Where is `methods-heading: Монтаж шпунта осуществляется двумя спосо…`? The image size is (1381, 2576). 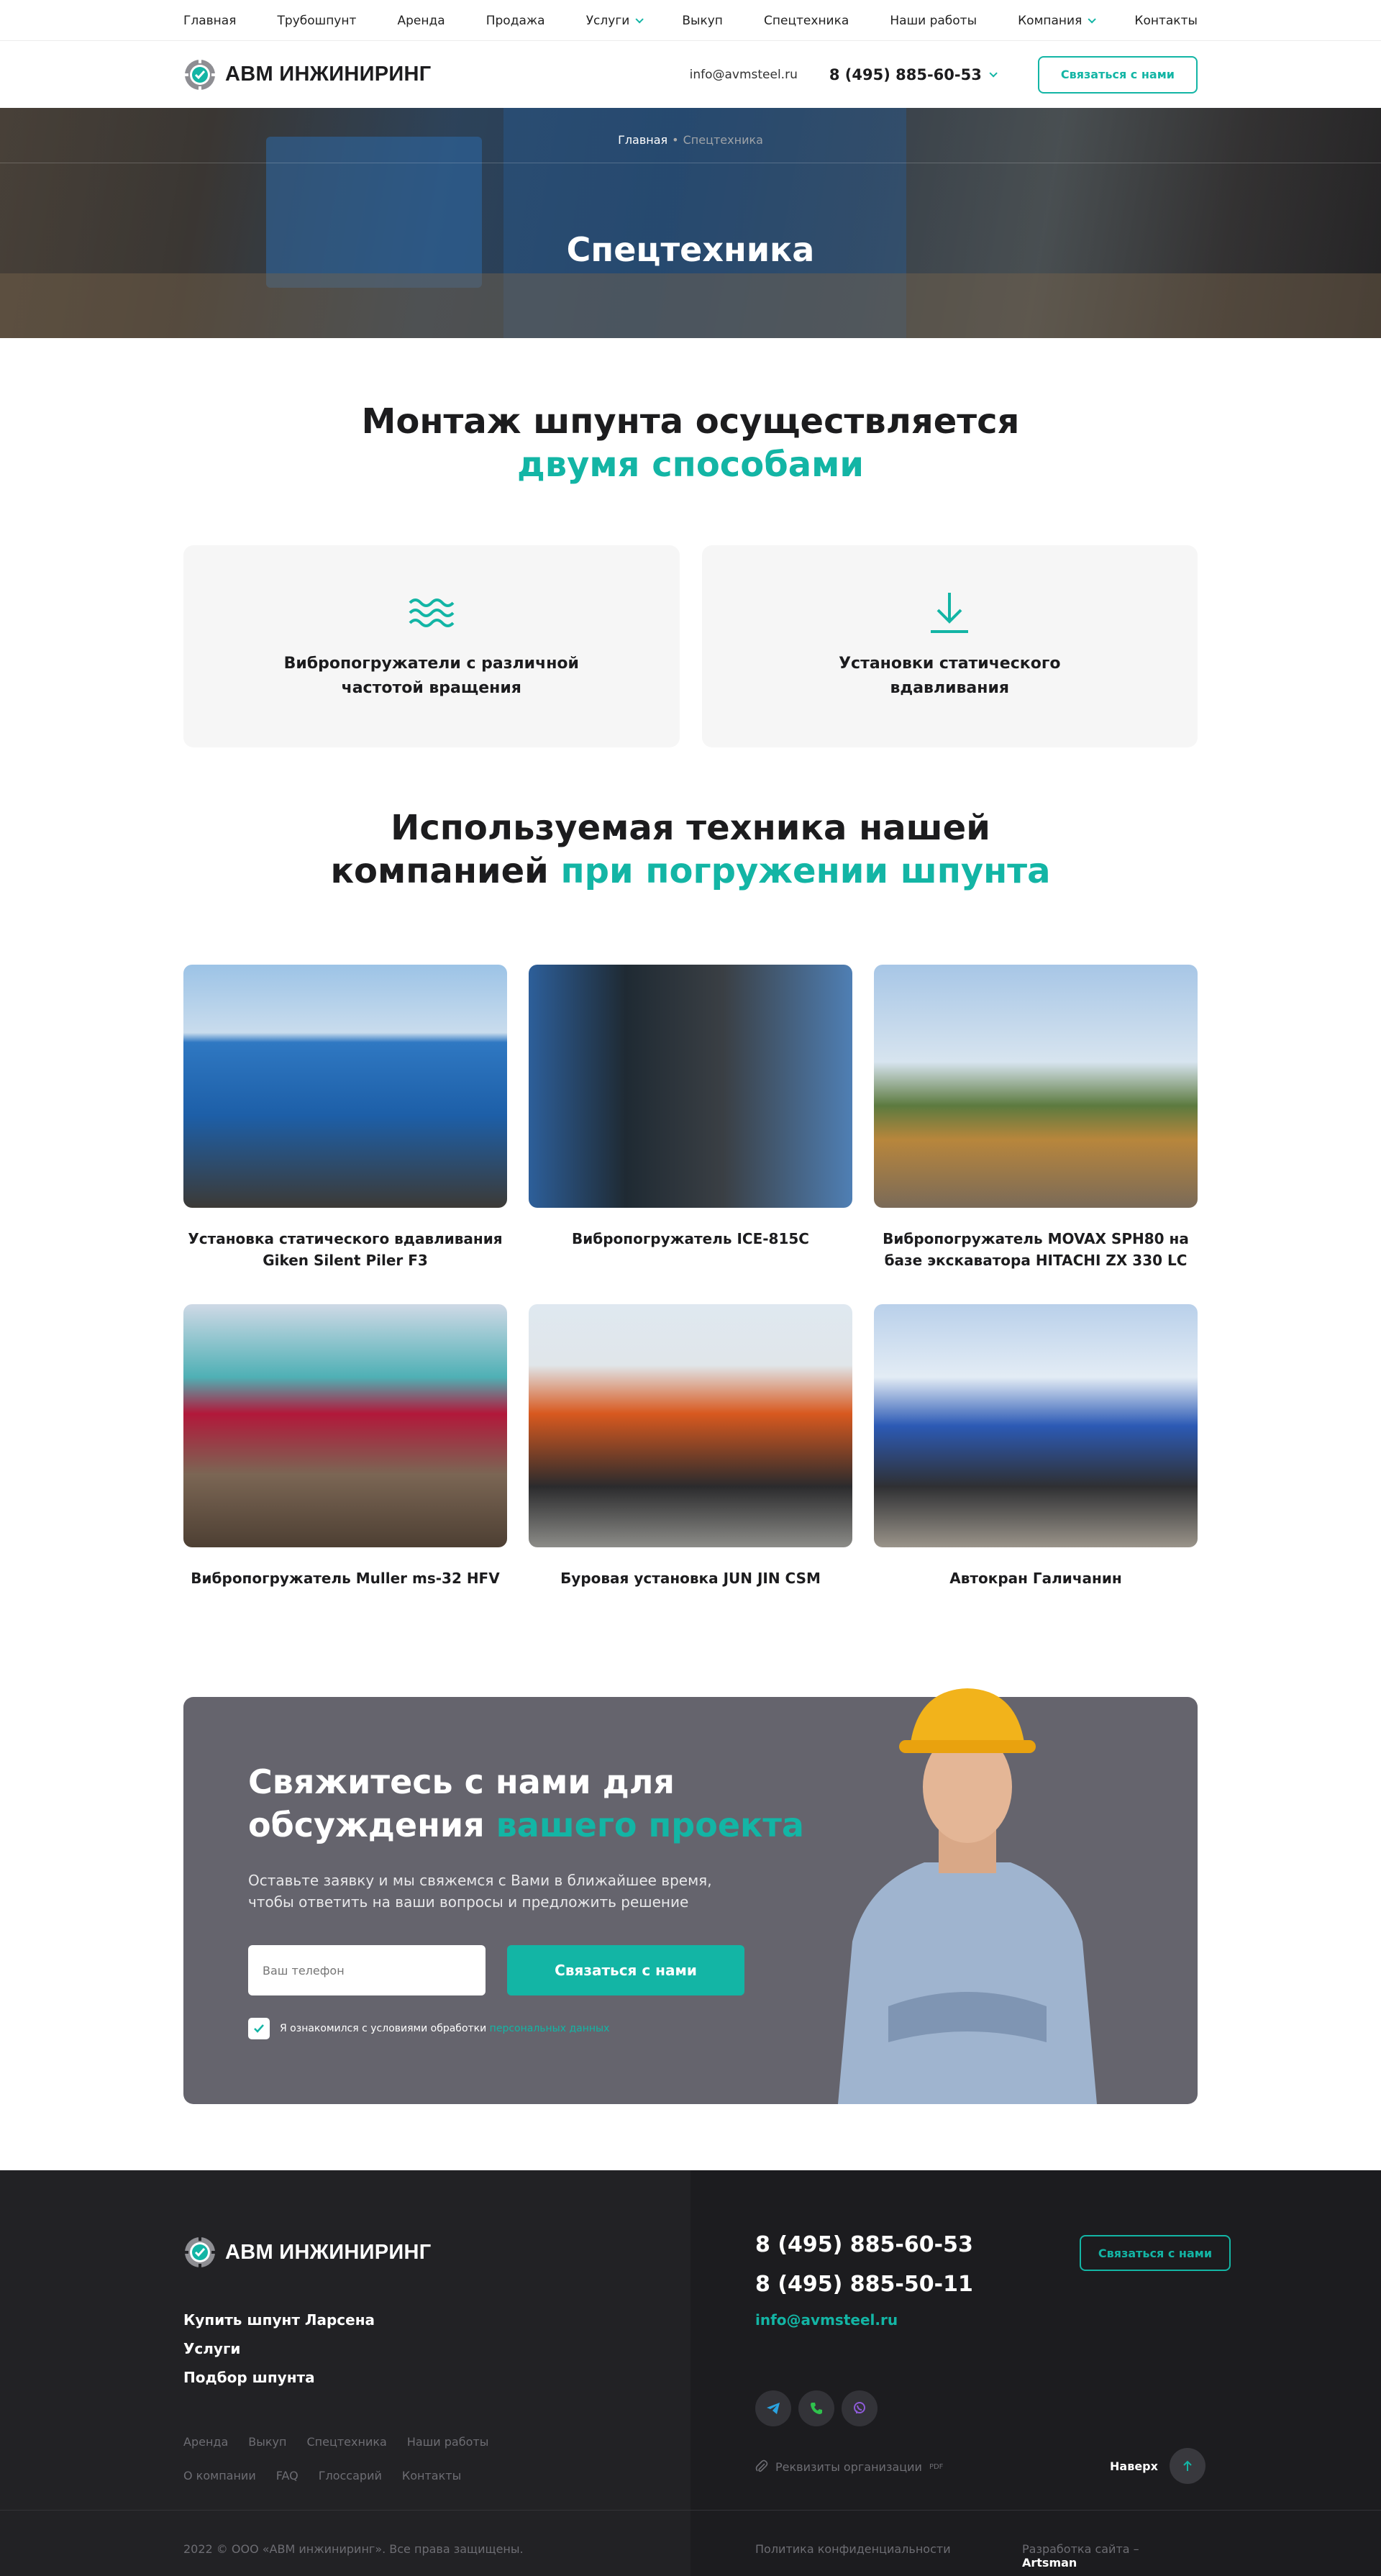 methods-heading: Монтаж шпунта осуществляется двумя спосо… is located at coordinates (690, 443).